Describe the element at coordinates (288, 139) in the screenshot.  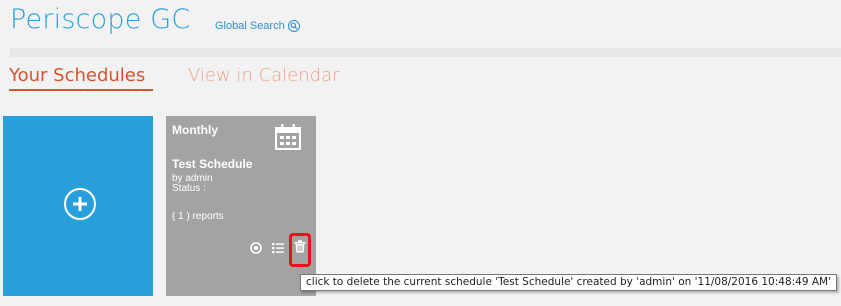
I see `calendar-icon` at that location.